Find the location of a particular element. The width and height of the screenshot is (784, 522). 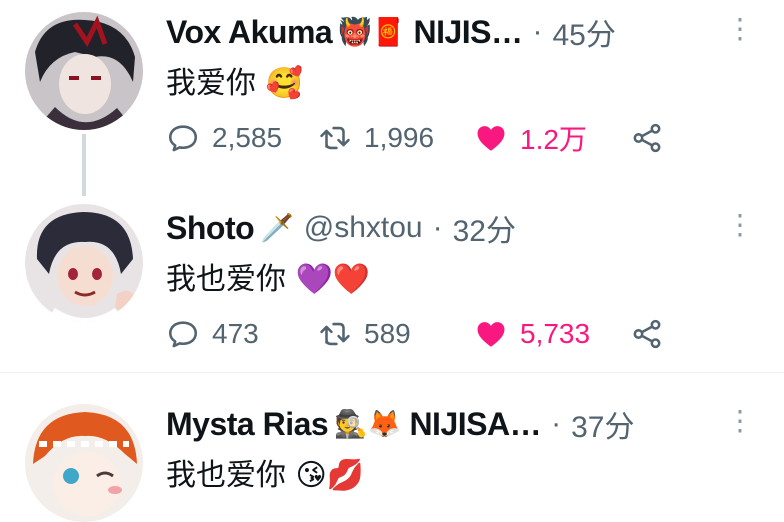

tweet-header: Mysta Rias 🕵️🦊 NIJISA… · 37分 is located at coordinates (400, 424).